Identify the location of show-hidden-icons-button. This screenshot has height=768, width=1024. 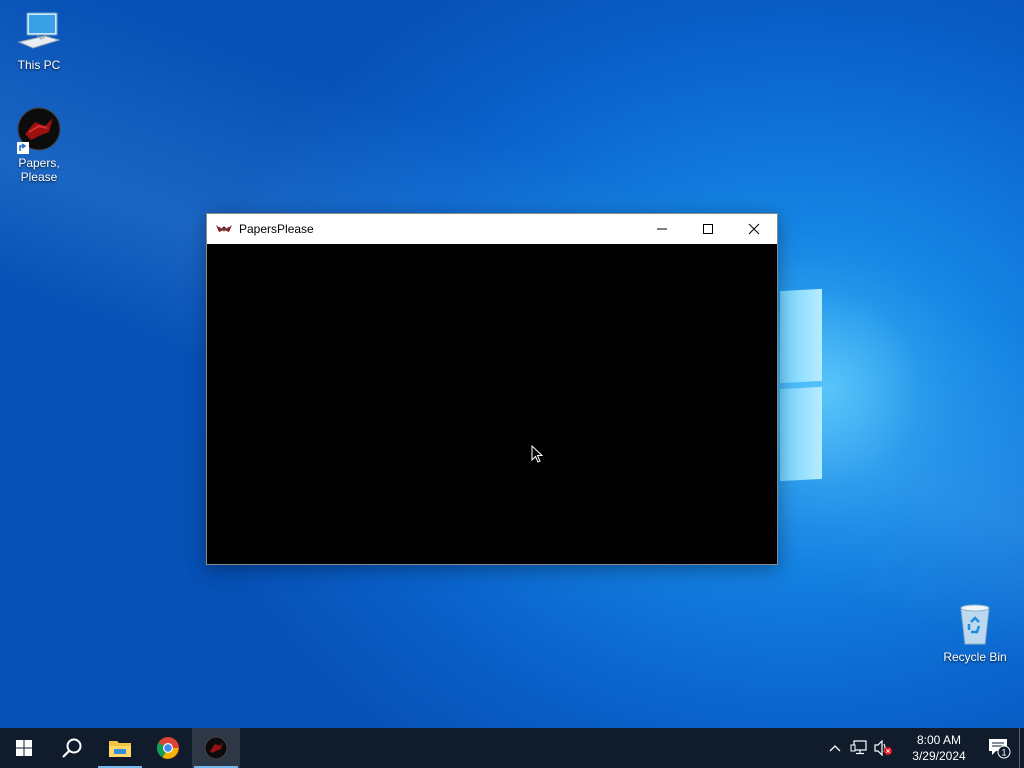
(835, 748).